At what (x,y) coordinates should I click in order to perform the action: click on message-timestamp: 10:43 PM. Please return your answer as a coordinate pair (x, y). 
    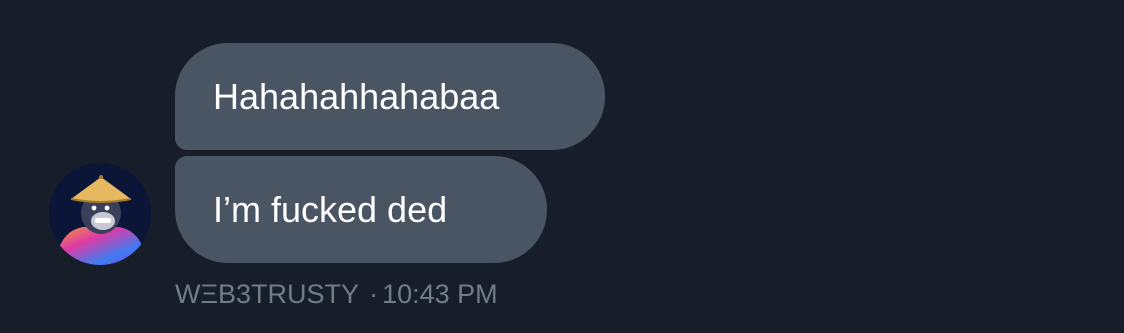
    Looking at the image, I should click on (440, 294).